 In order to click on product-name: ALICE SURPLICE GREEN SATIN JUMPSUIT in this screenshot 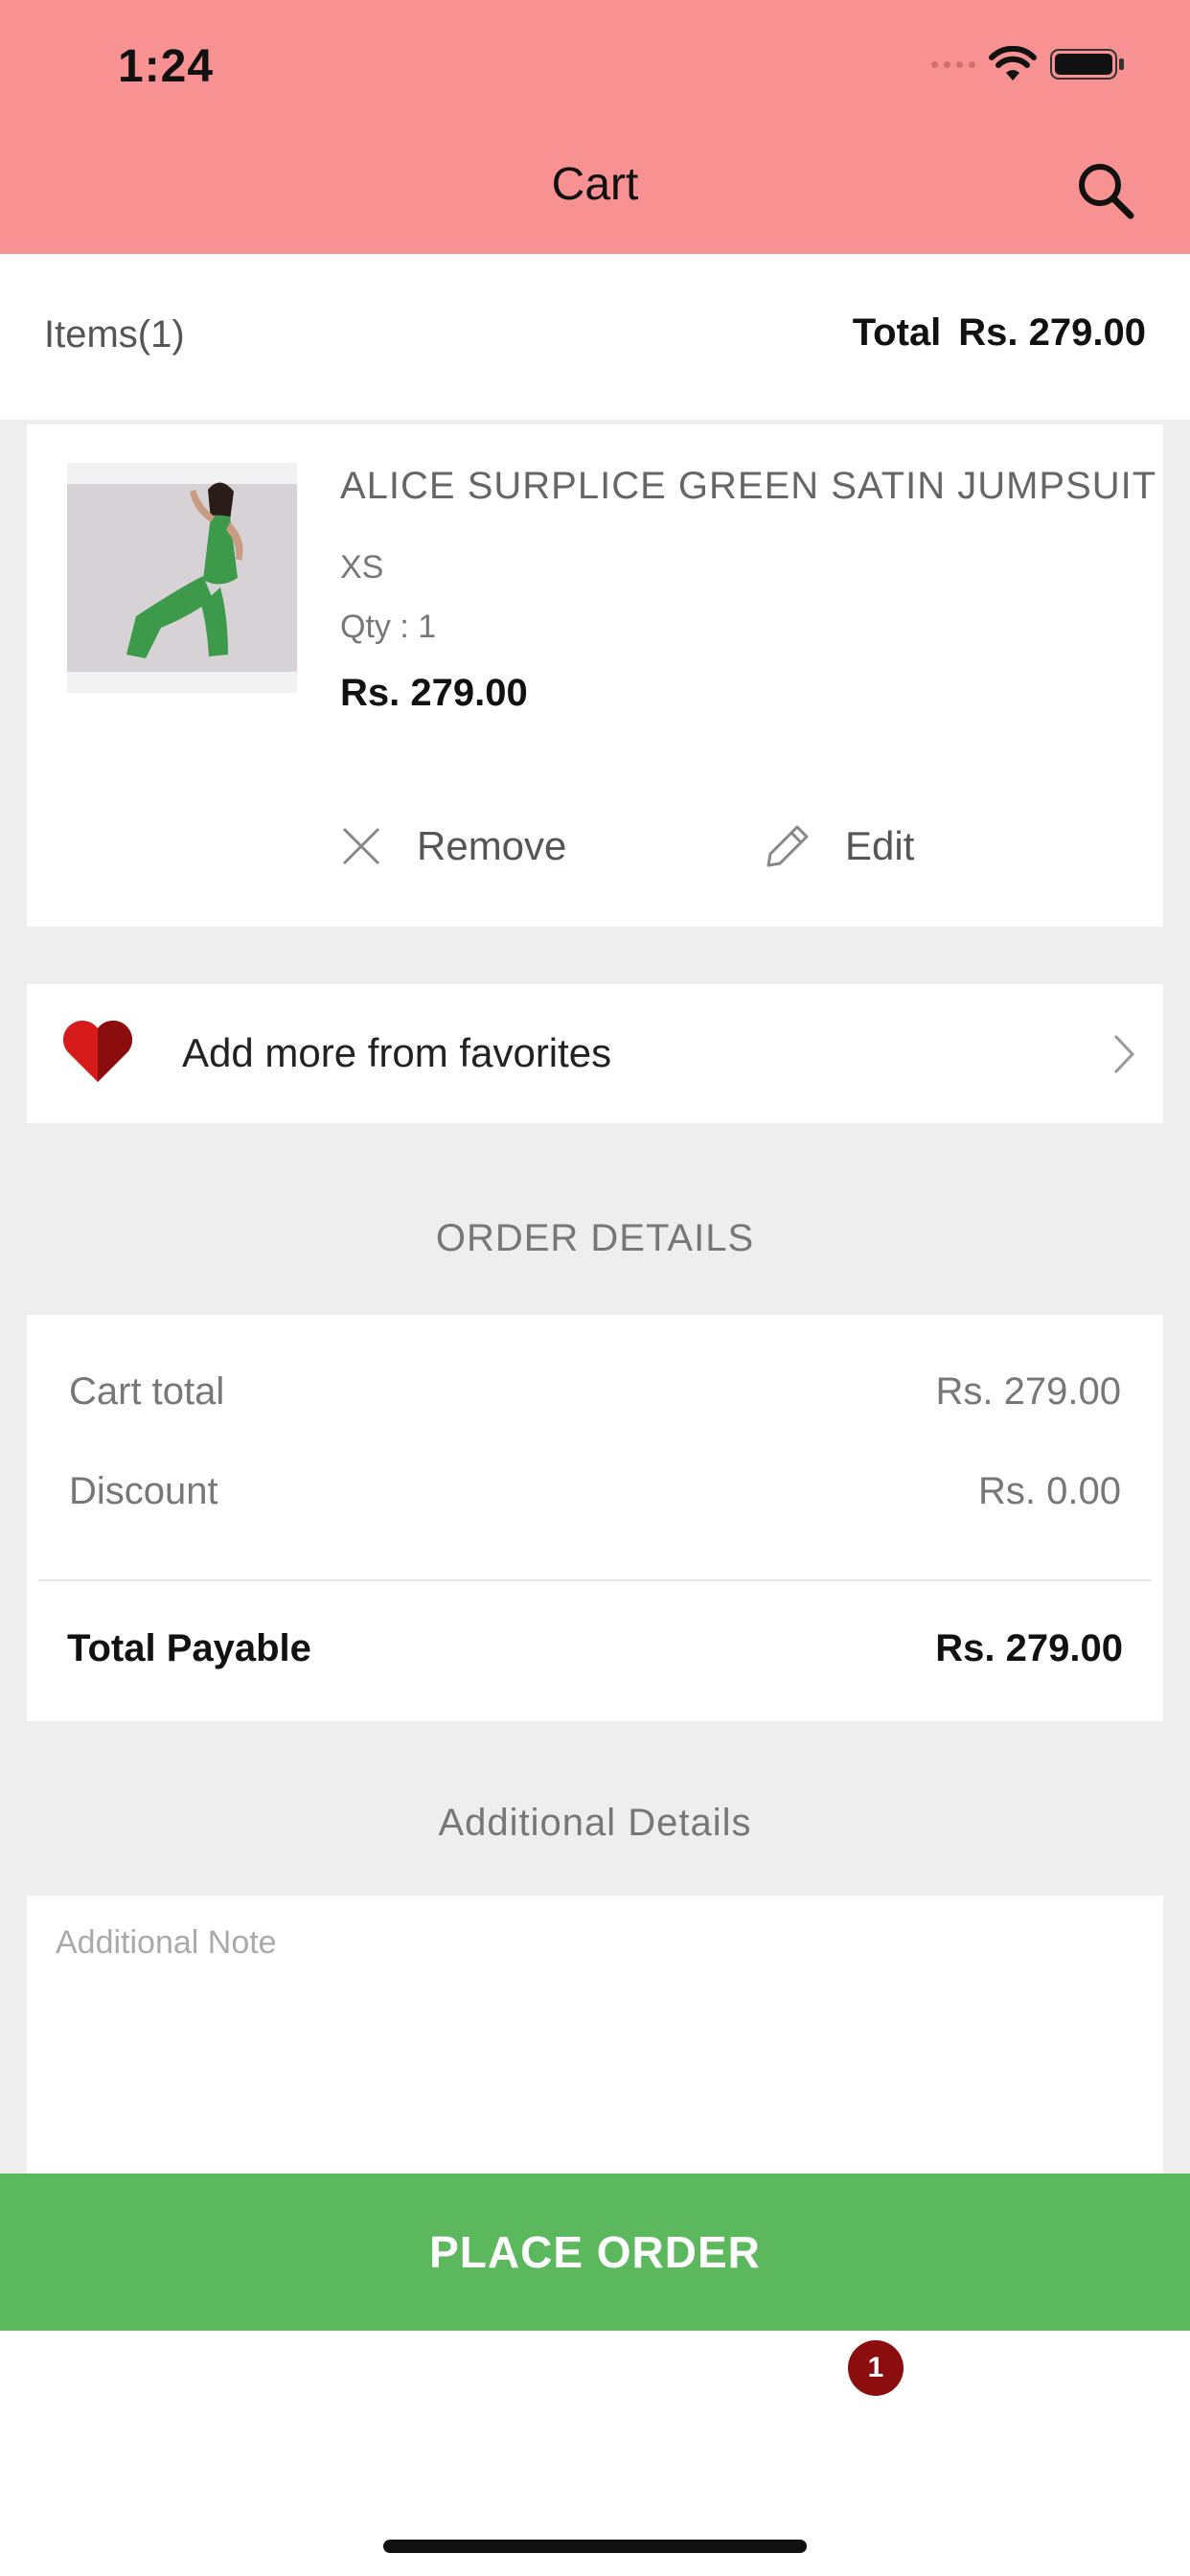, I will do `click(748, 486)`.